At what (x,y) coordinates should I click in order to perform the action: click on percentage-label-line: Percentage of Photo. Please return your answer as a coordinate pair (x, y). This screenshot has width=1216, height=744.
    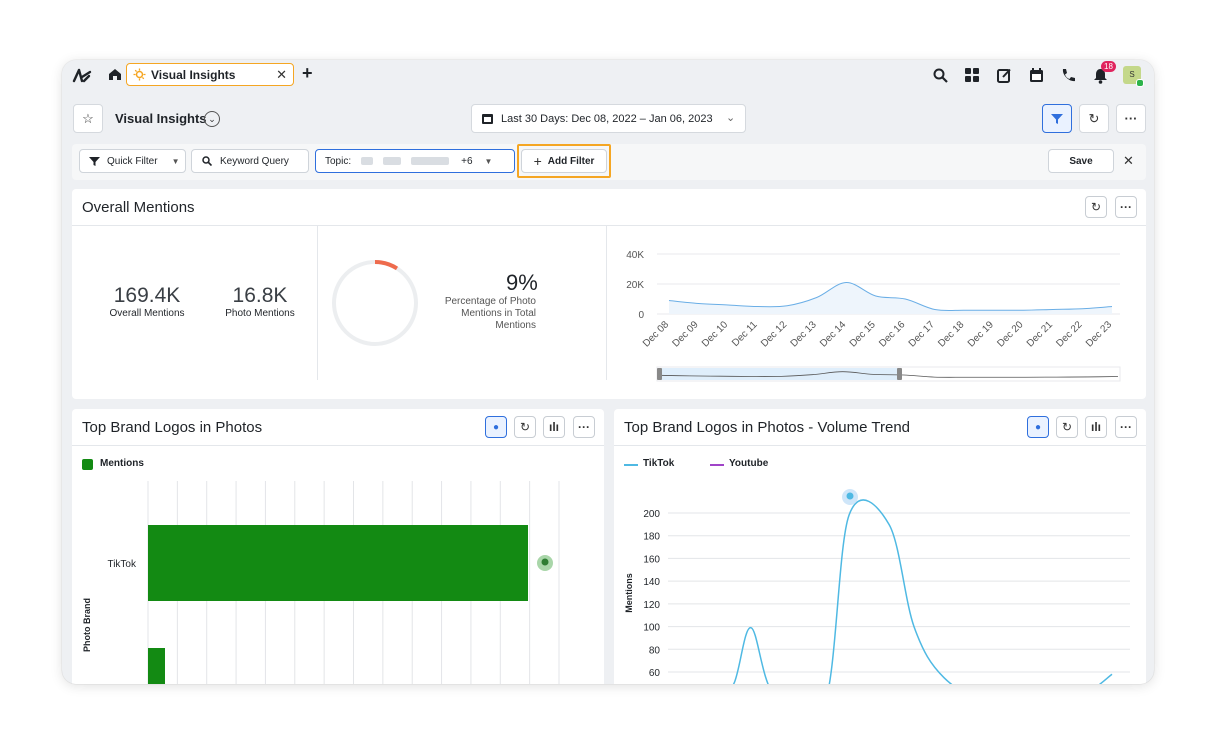
    Looking at the image, I should click on (490, 301).